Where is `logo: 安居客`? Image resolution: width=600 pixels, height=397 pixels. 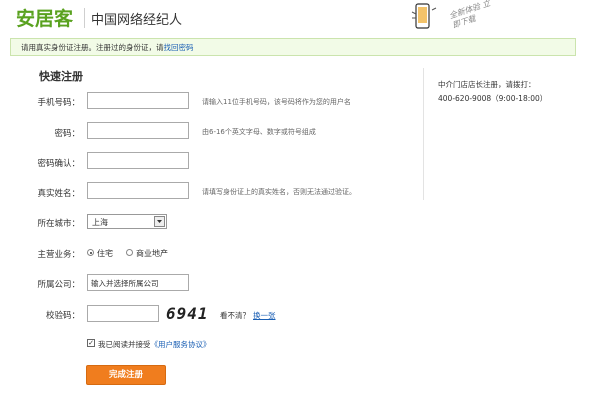
logo: 安居客 is located at coordinates (44, 17).